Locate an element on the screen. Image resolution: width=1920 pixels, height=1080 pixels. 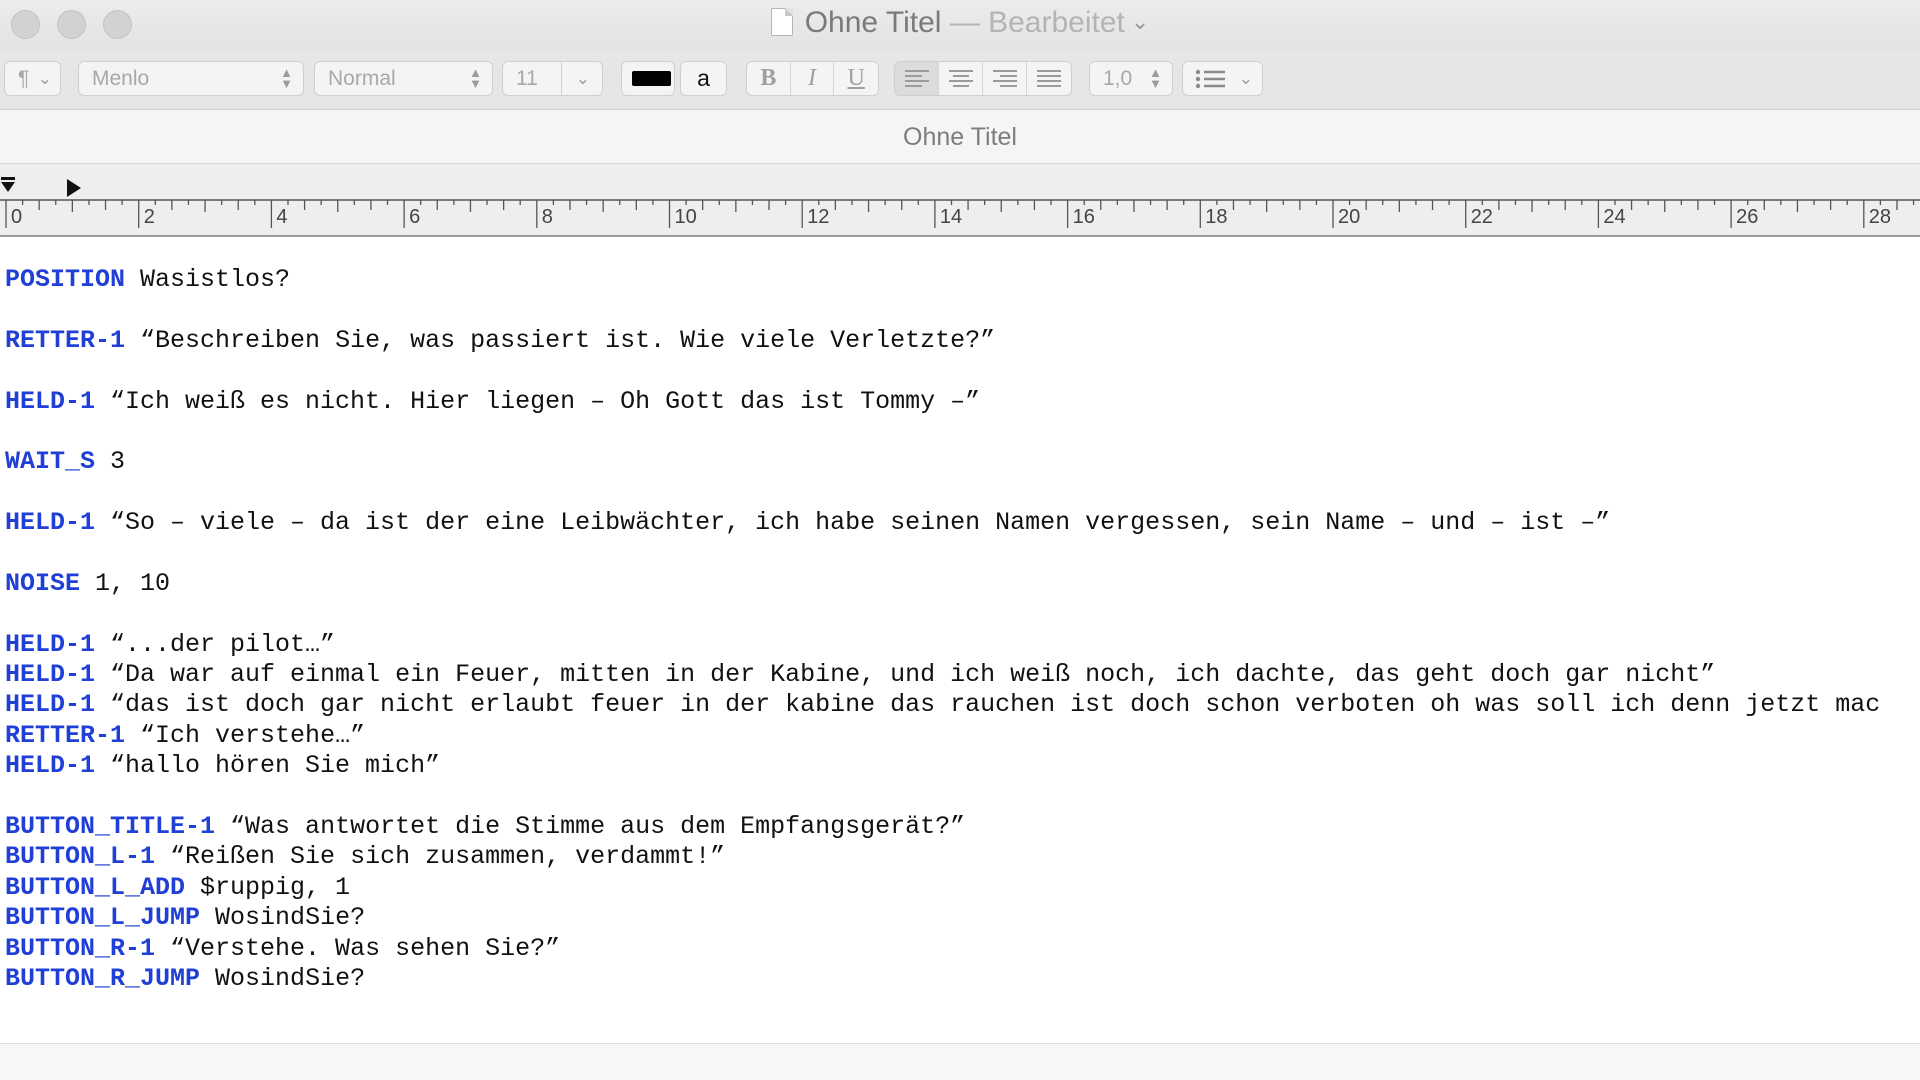
combo-divider is located at coordinates (561, 78).